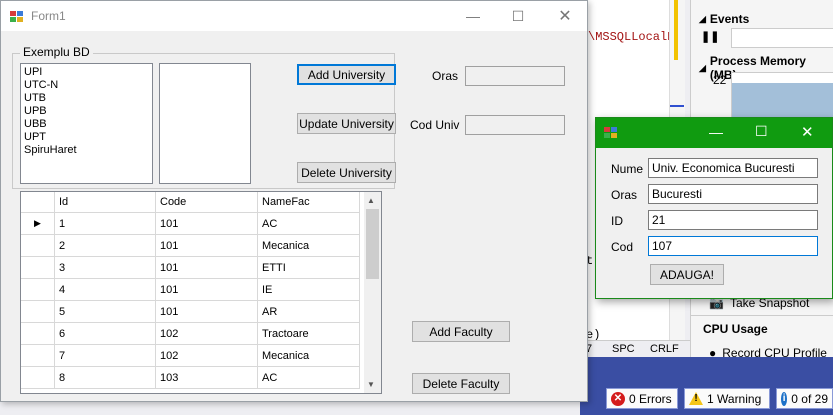  I want to click on delete-university-button: Delete University, so click(346, 172).